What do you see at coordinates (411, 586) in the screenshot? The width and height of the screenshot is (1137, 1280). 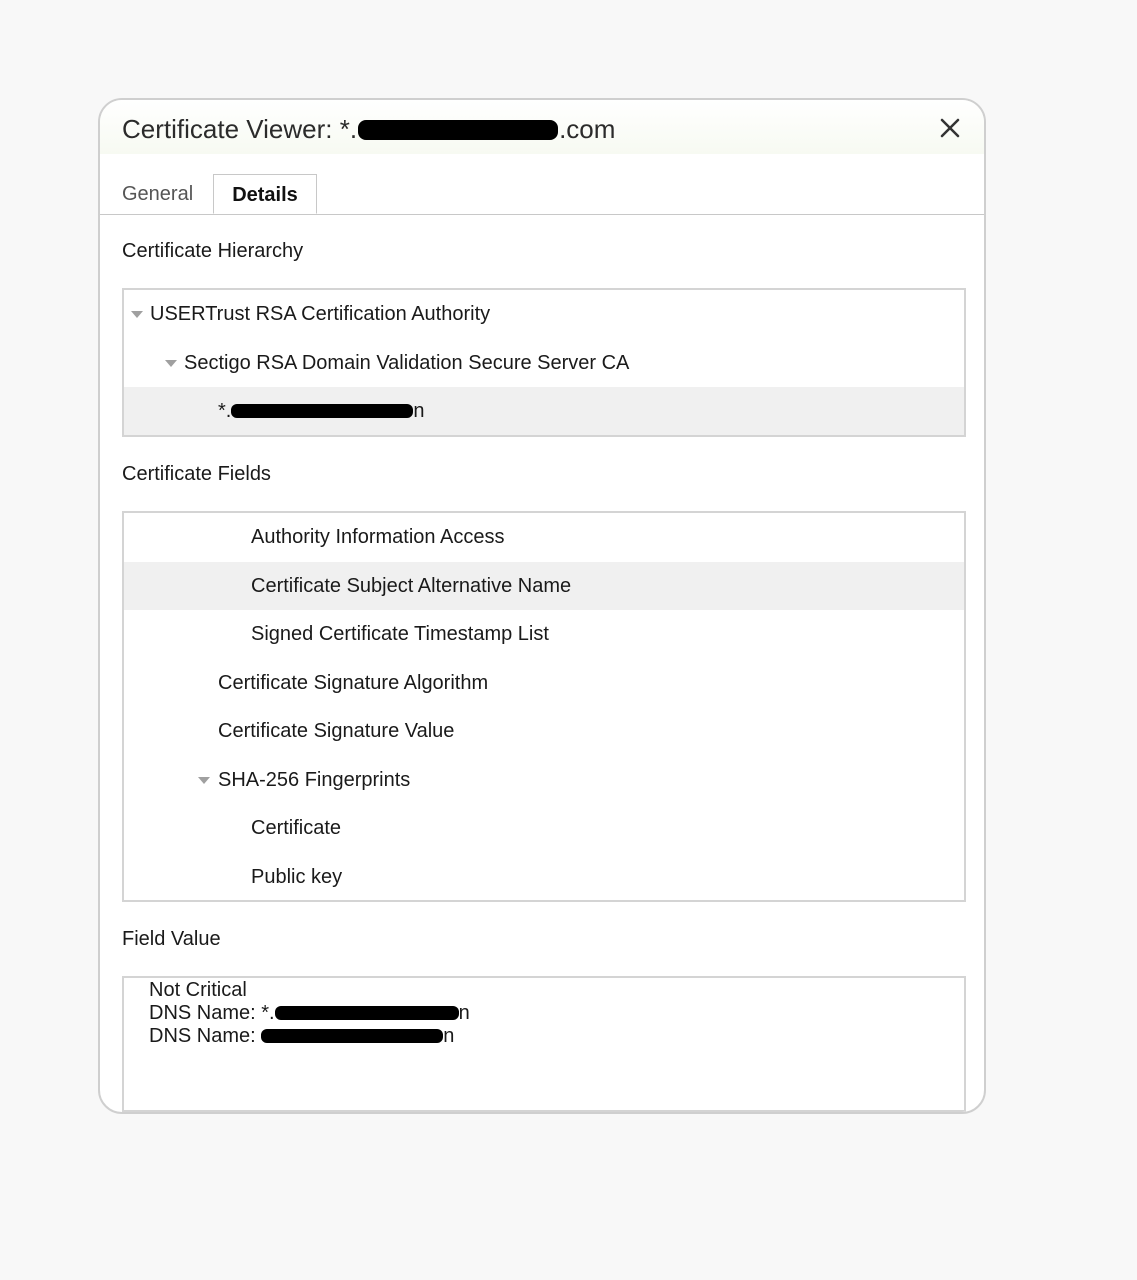 I see `field-item-label: Certificate Subject Alternative Name` at bounding box center [411, 586].